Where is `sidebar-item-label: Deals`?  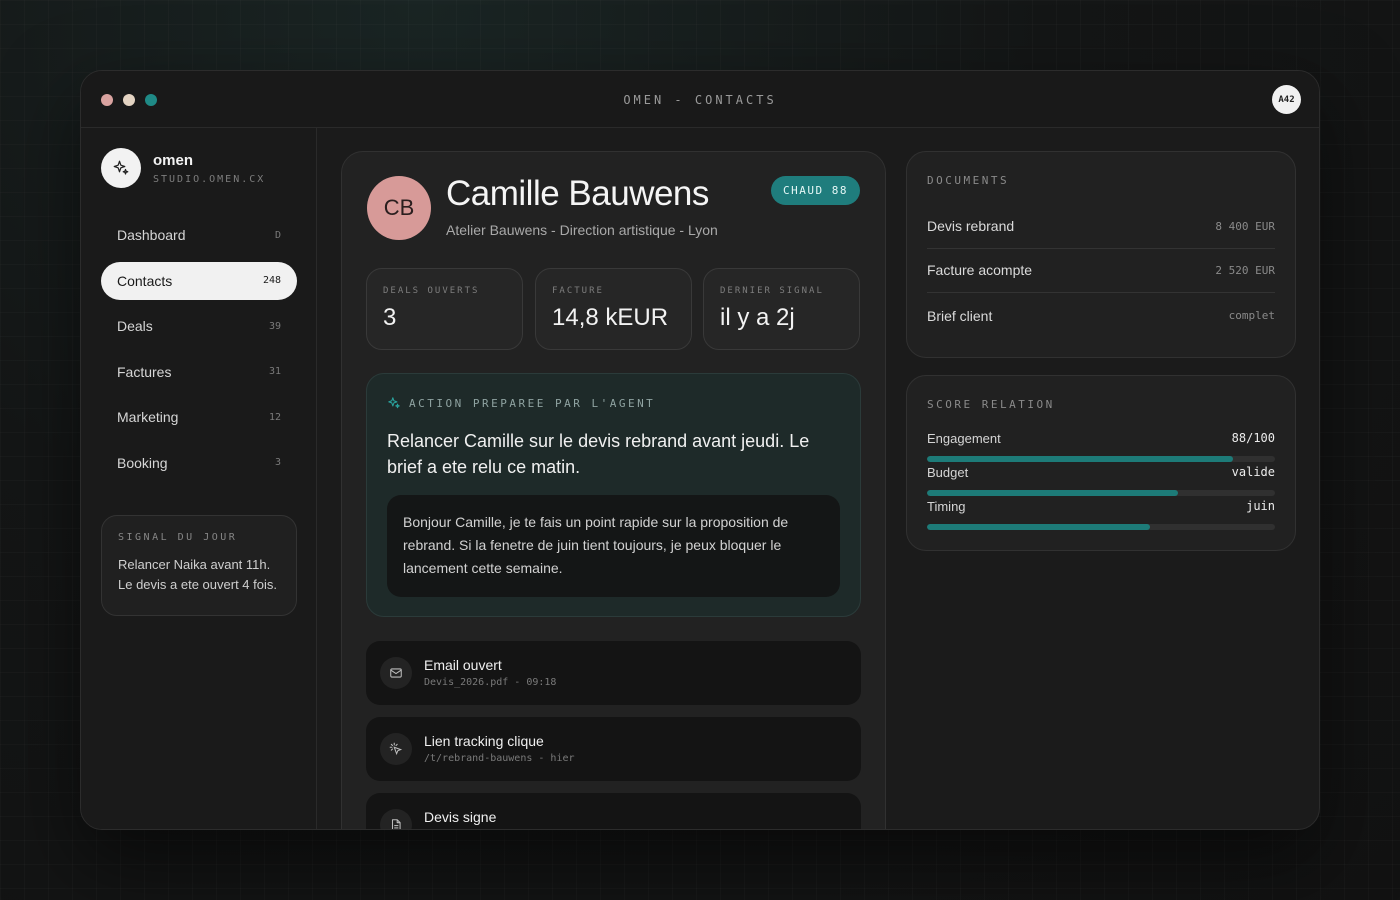 sidebar-item-label: Deals is located at coordinates (135, 326).